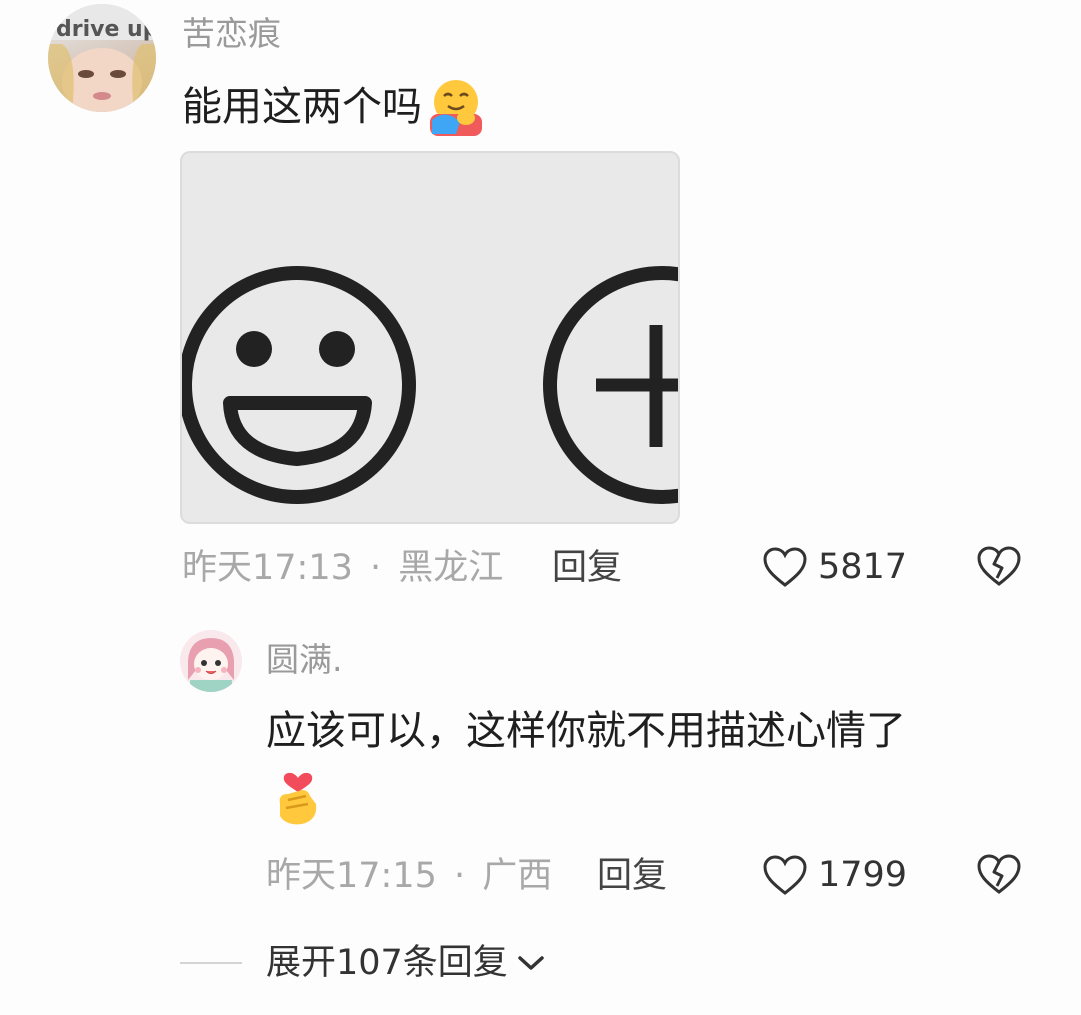 The image size is (1081, 1015). I want to click on replier-username: 圆满., so click(304, 660).